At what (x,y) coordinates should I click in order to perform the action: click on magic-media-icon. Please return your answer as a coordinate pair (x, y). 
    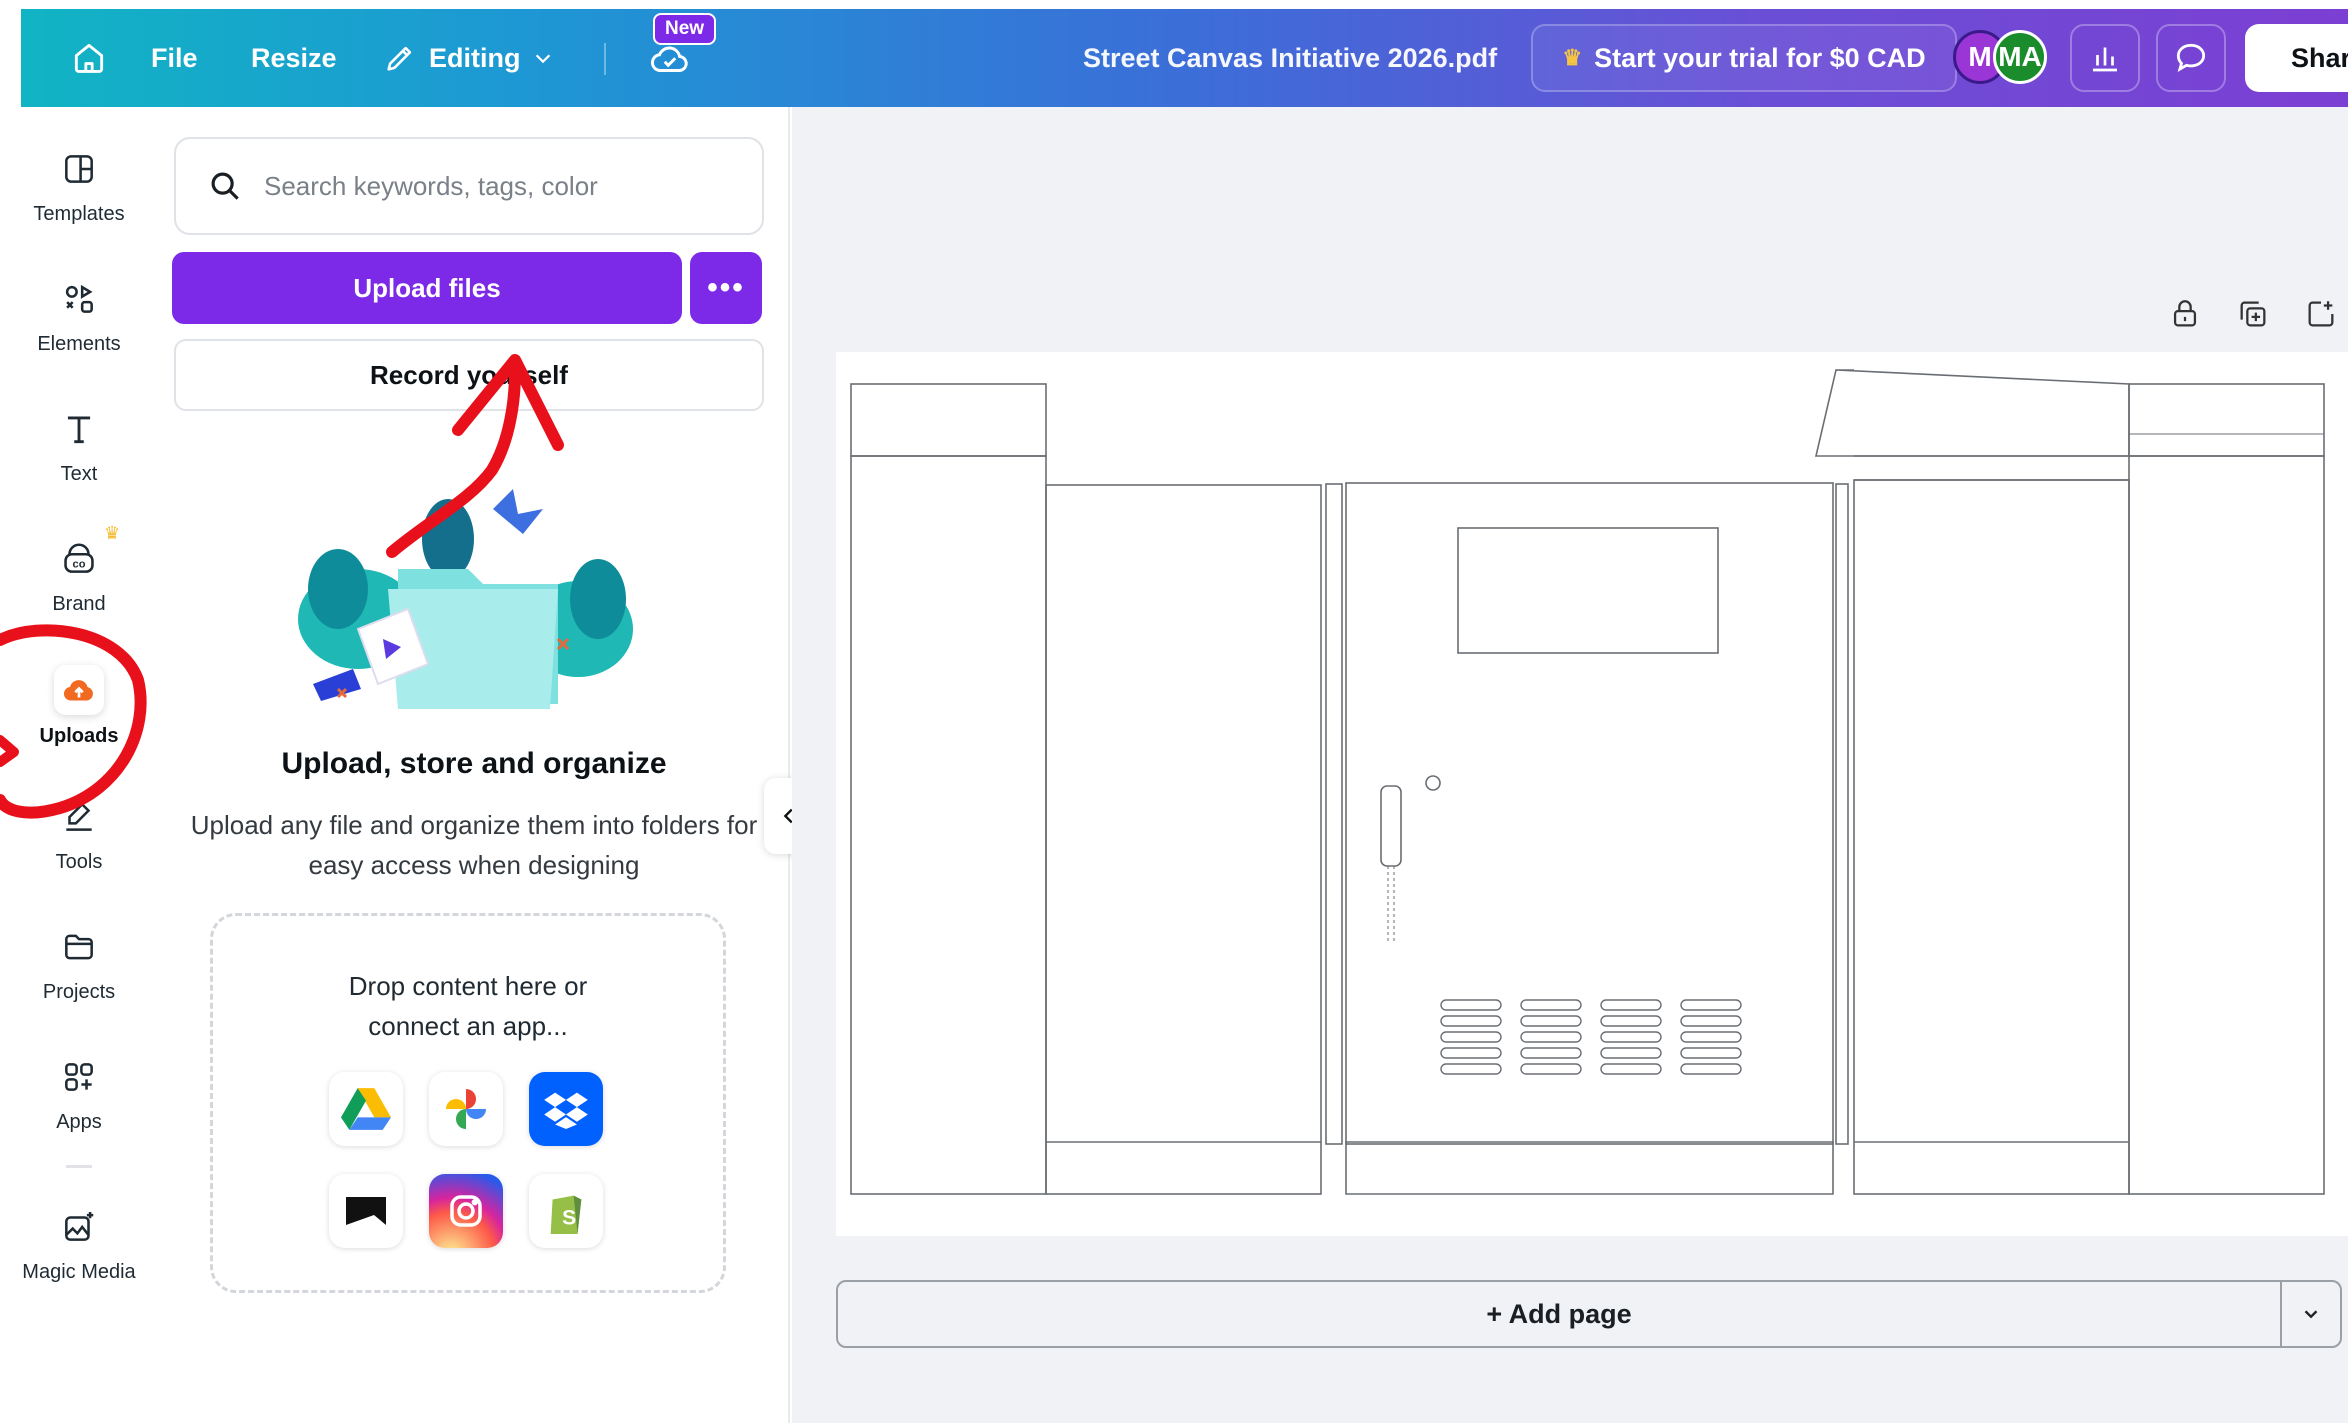
    Looking at the image, I should click on (79, 1227).